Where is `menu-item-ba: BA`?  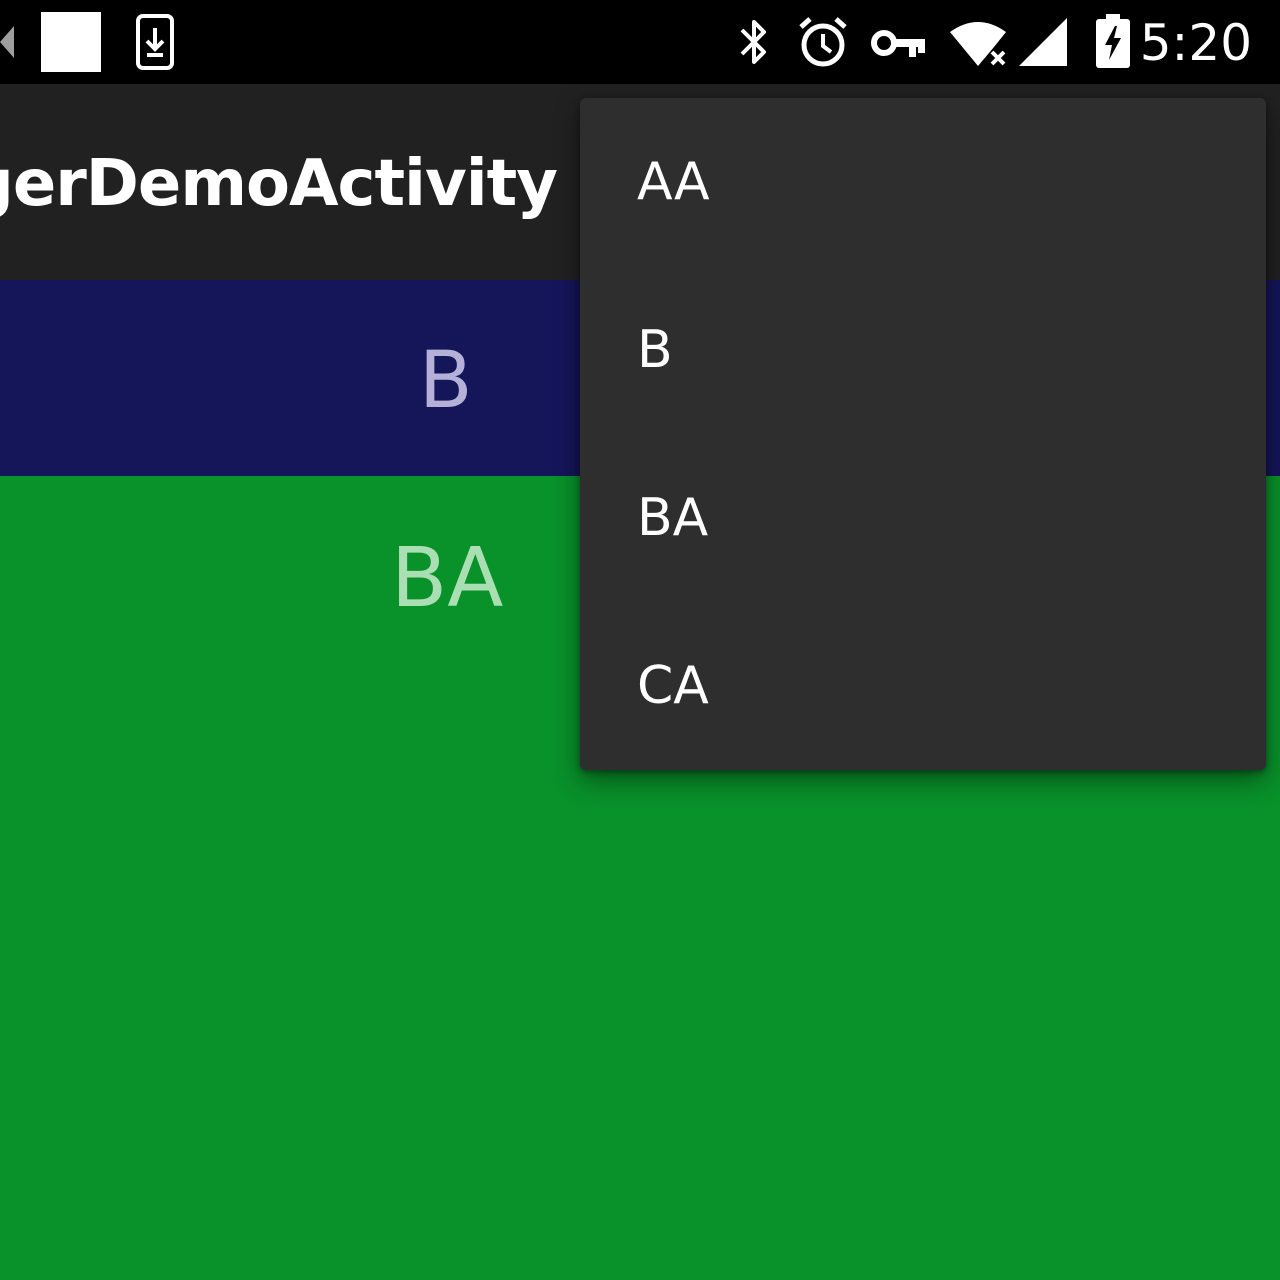 menu-item-ba: BA is located at coordinates (923, 518).